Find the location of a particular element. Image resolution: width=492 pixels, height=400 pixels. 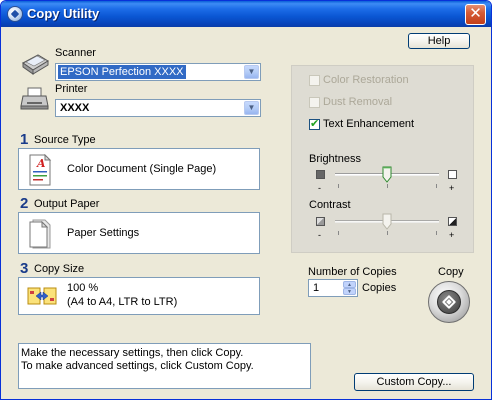

brightness-high-icon is located at coordinates (452, 174).